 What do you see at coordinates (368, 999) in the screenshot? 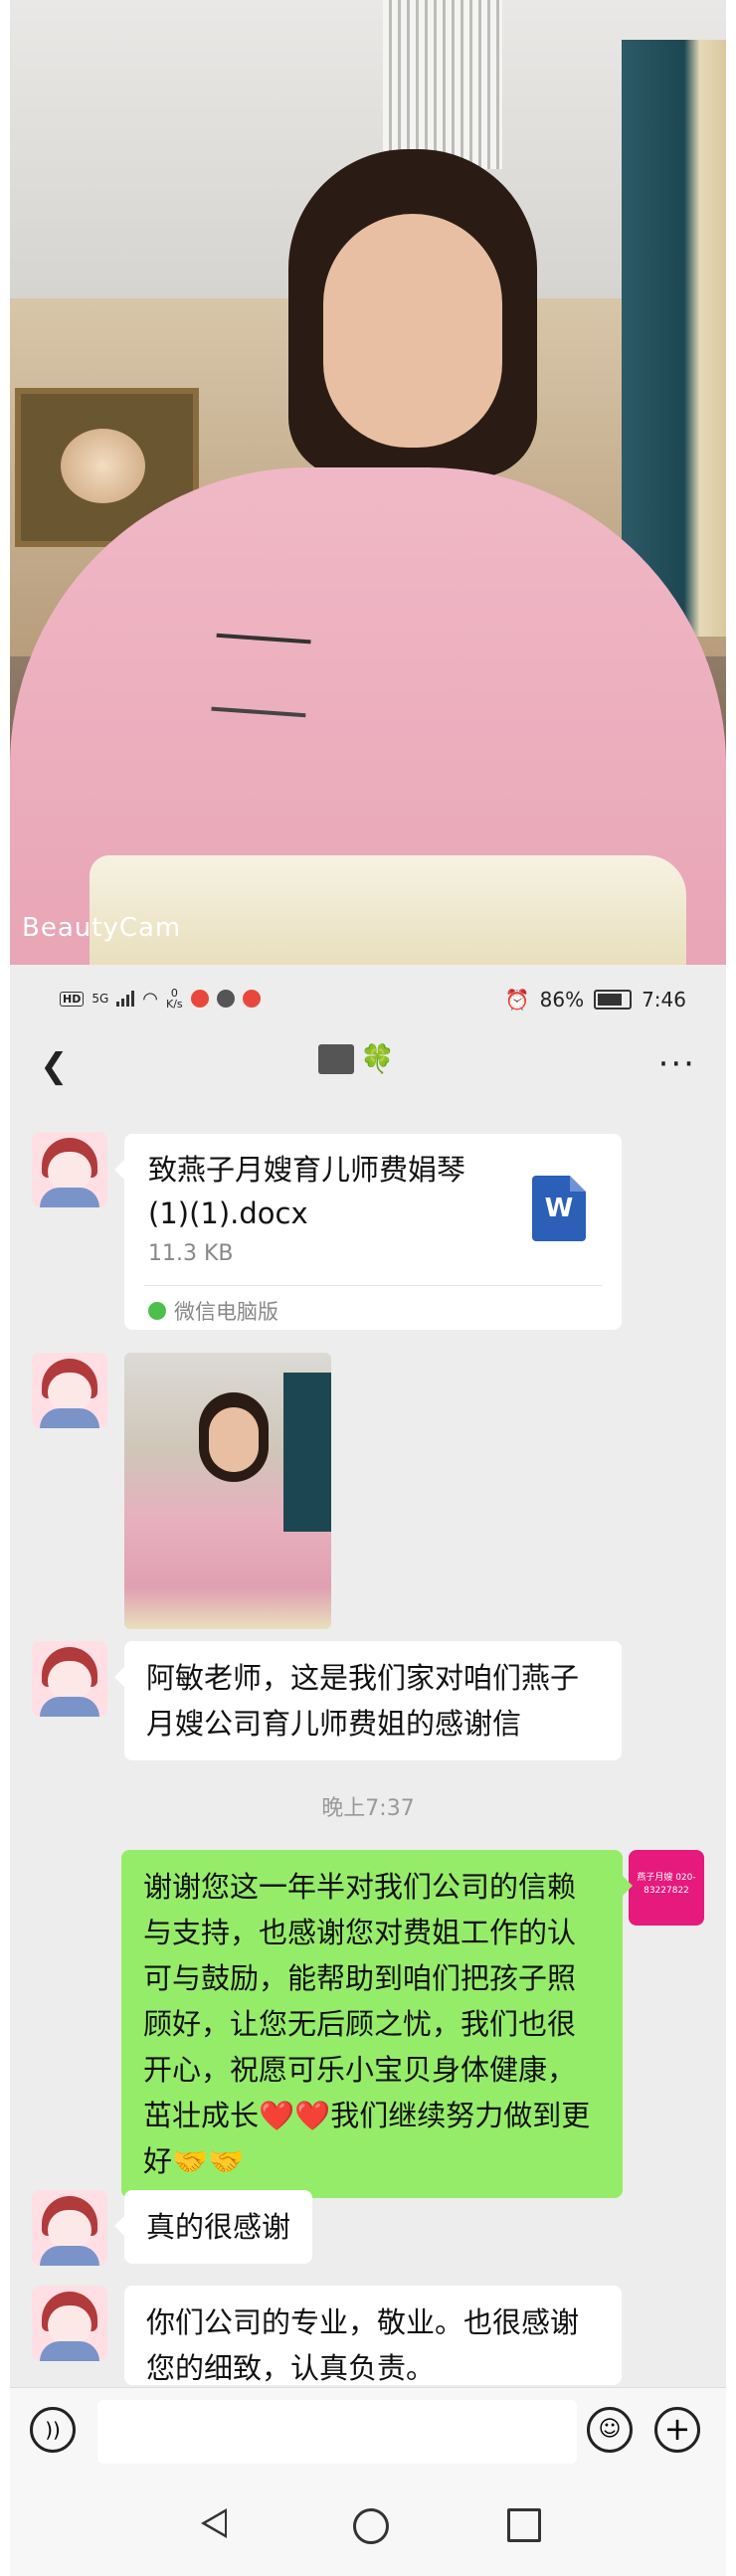
I see `status-bar: HD 5G ◠ 0 K/s ⏰ 86% 7:46` at bounding box center [368, 999].